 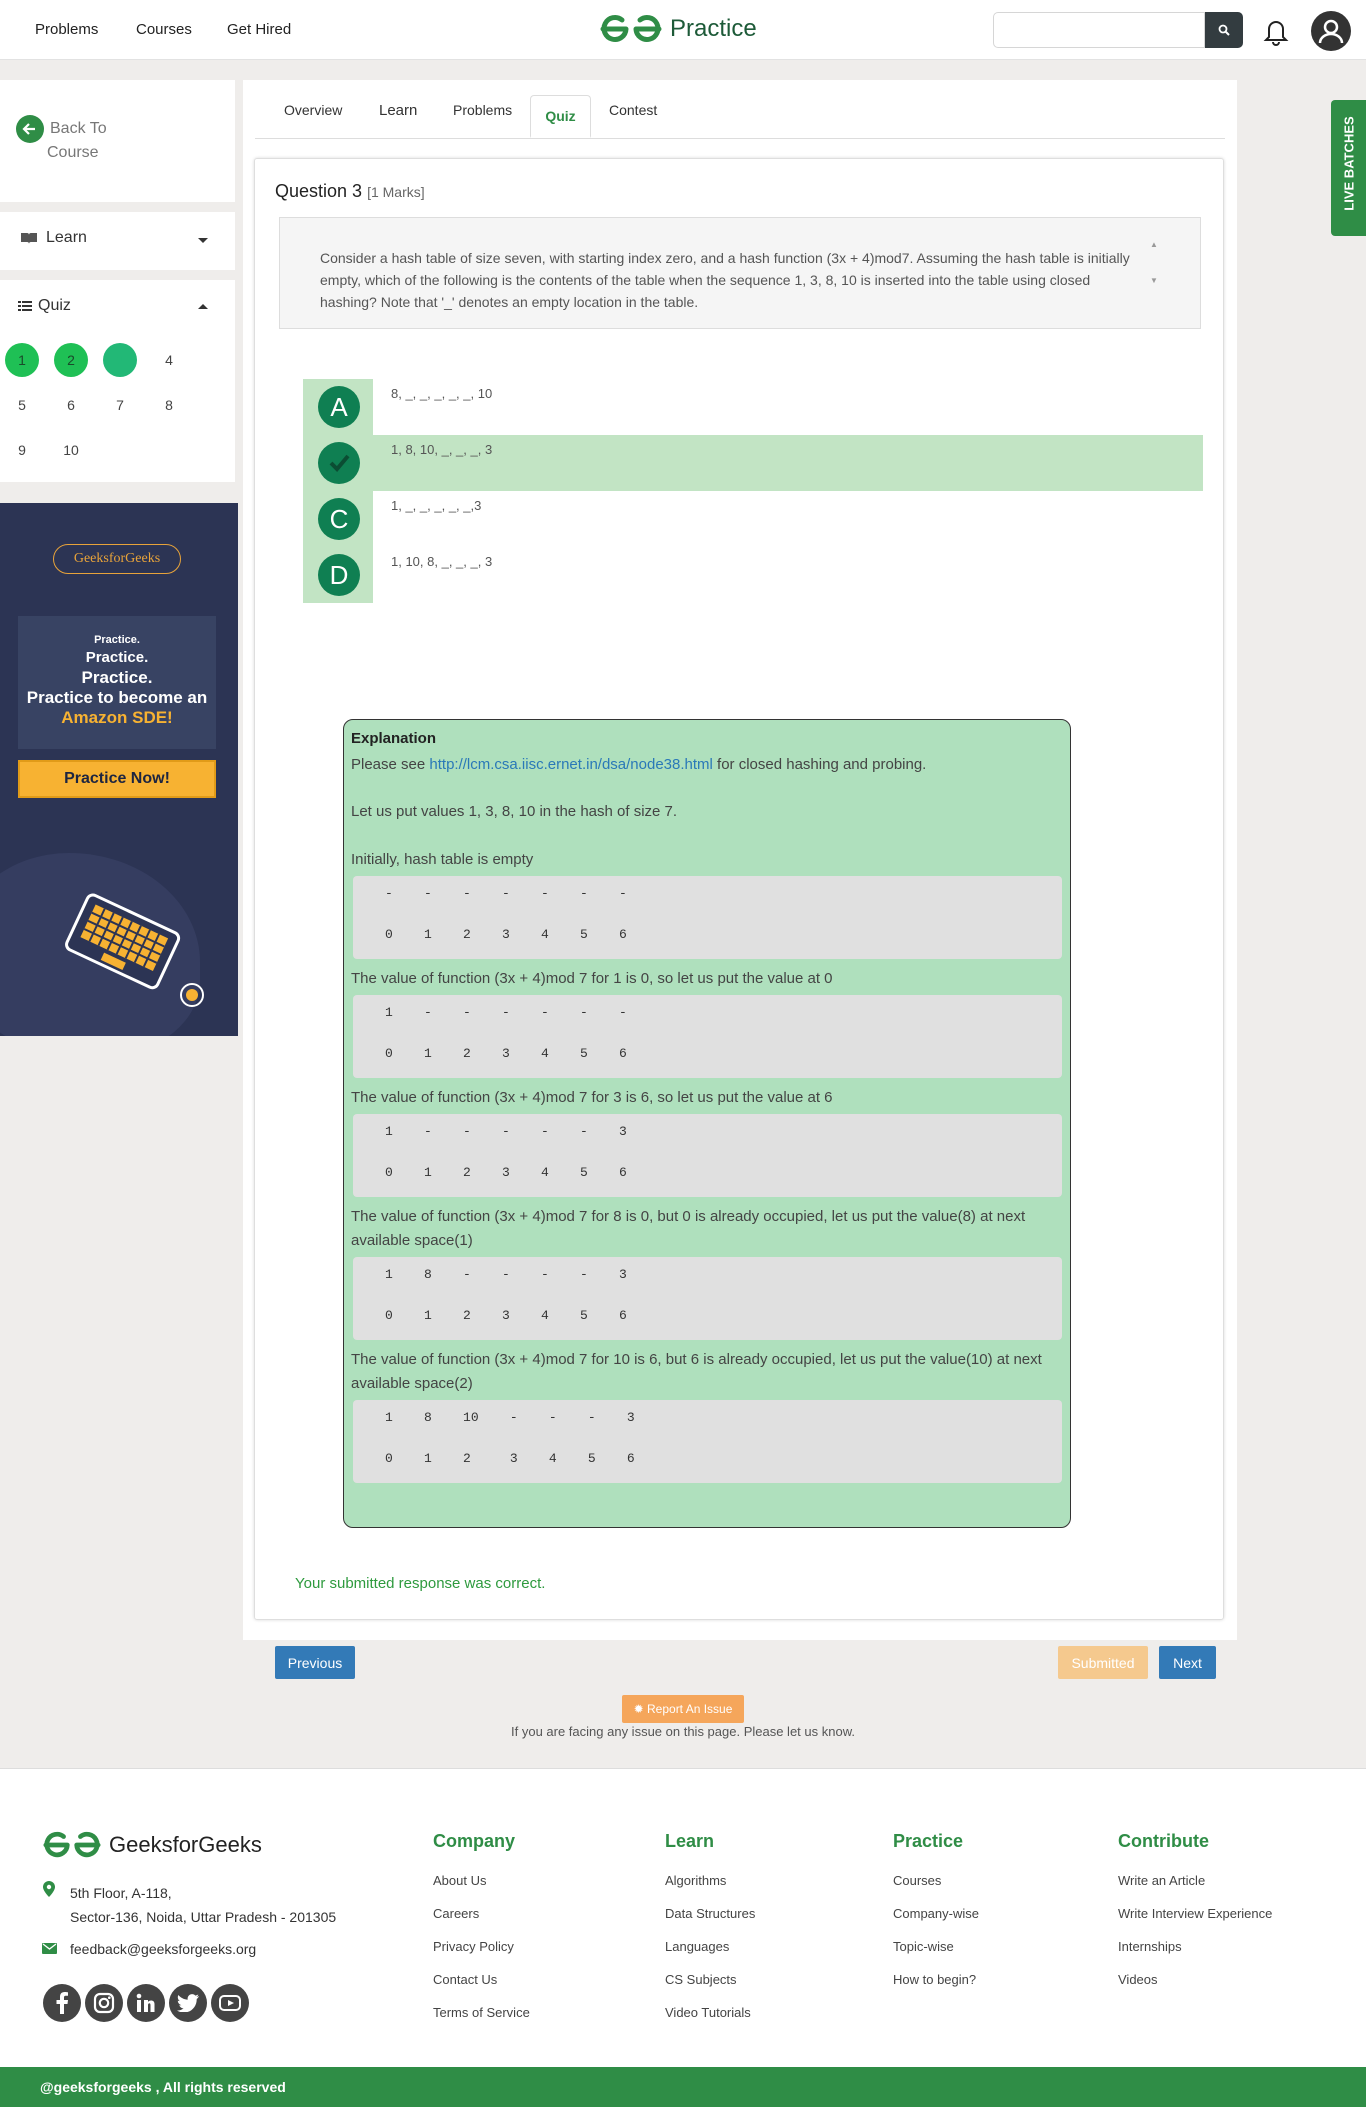 What do you see at coordinates (695, 1880) in the screenshot?
I see `footer-link: Algorithms` at bounding box center [695, 1880].